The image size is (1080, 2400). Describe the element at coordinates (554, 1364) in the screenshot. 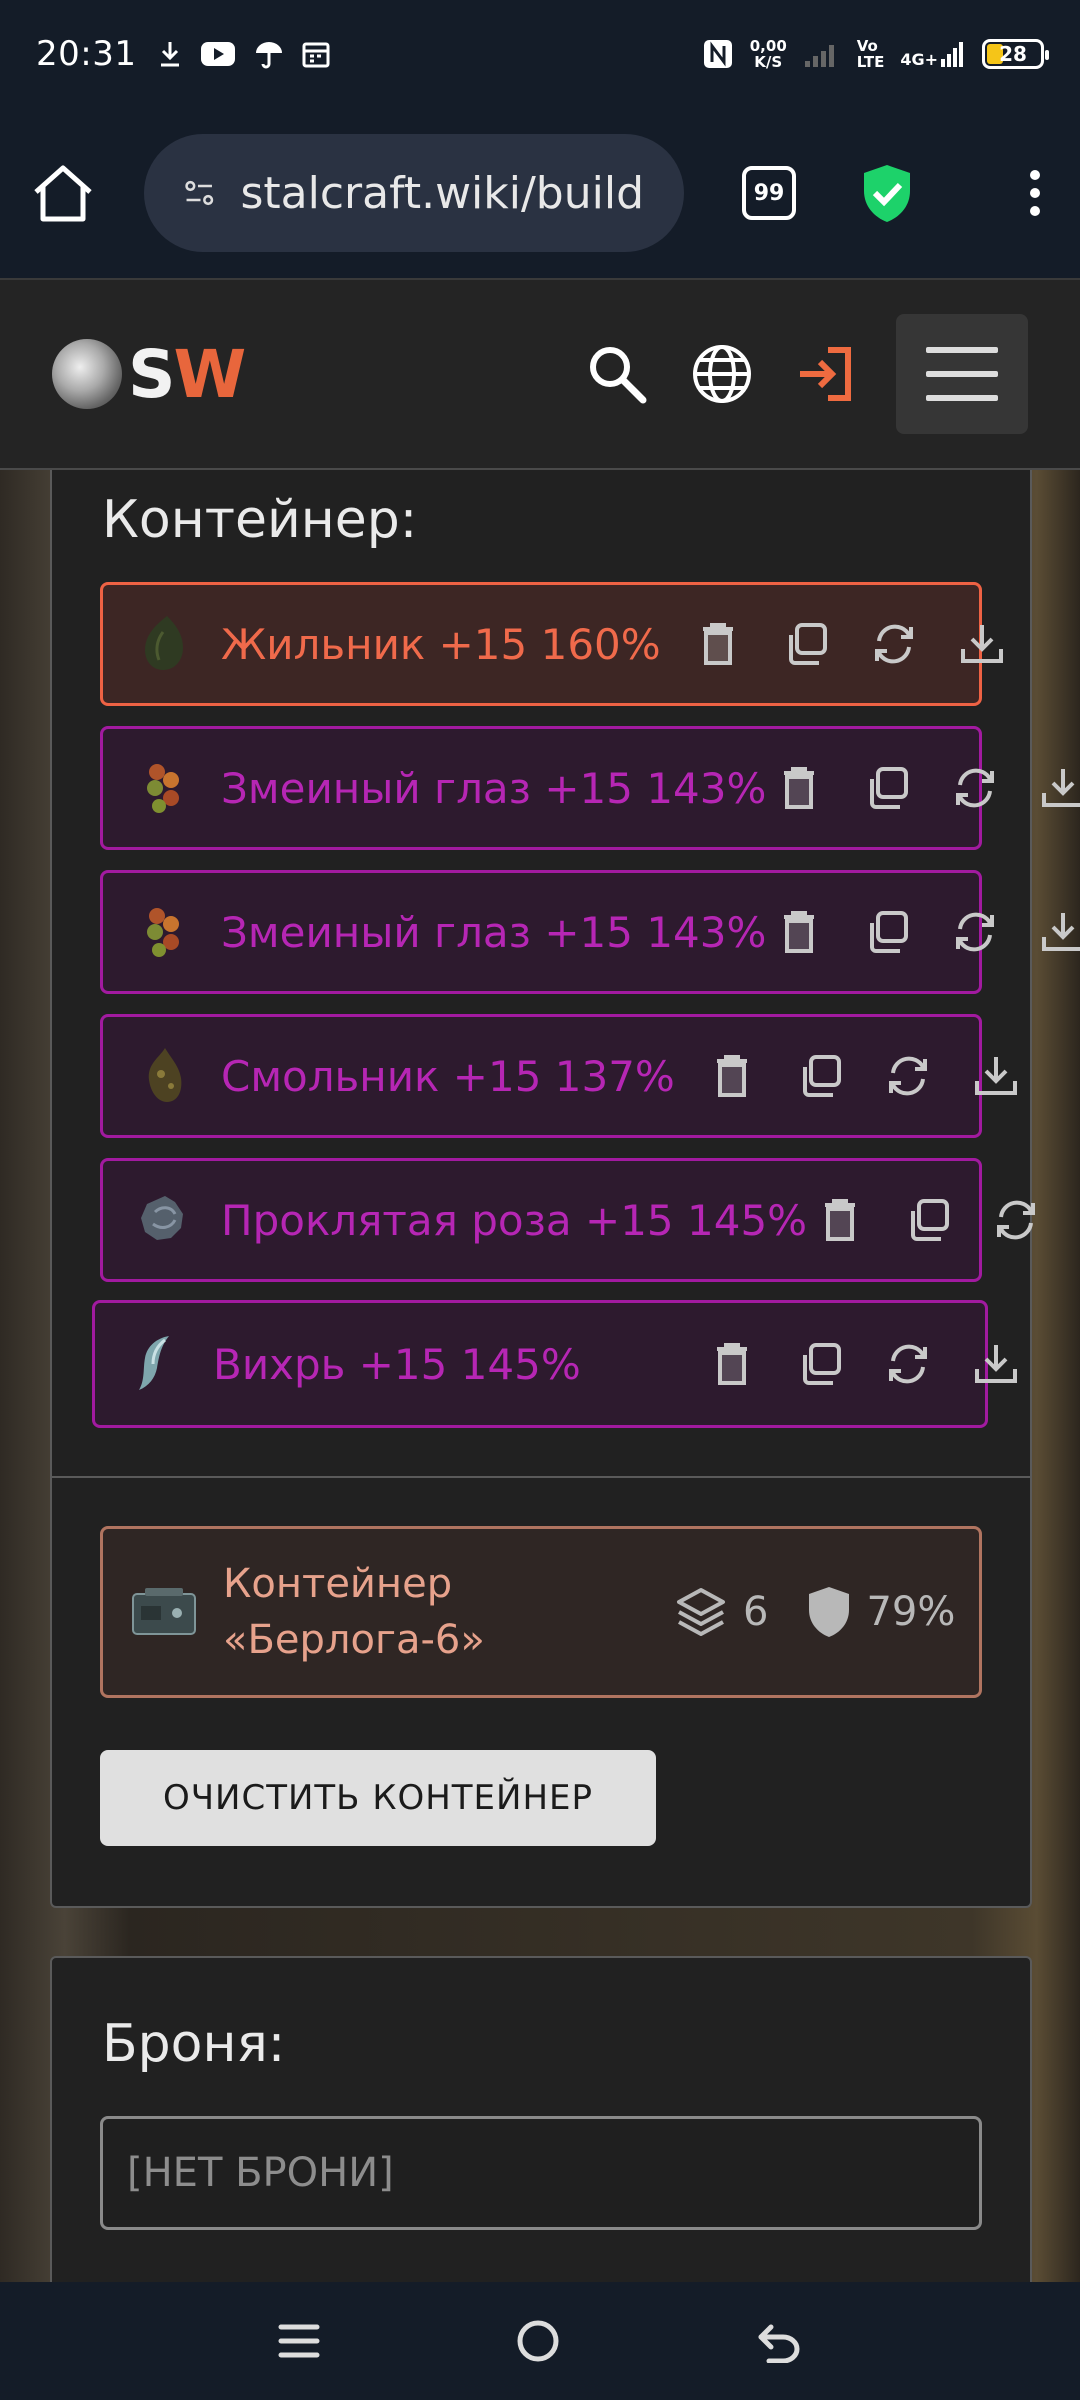

I see `list-item: Вихрь +15 145%` at that location.